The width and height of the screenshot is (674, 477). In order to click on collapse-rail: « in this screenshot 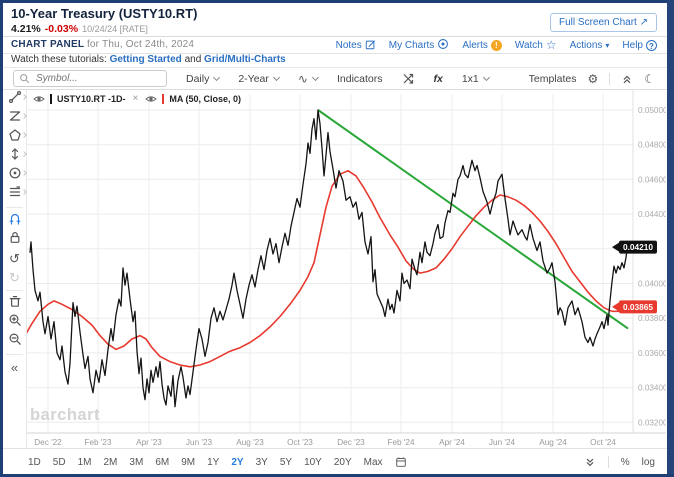, I will do `click(14, 367)`.